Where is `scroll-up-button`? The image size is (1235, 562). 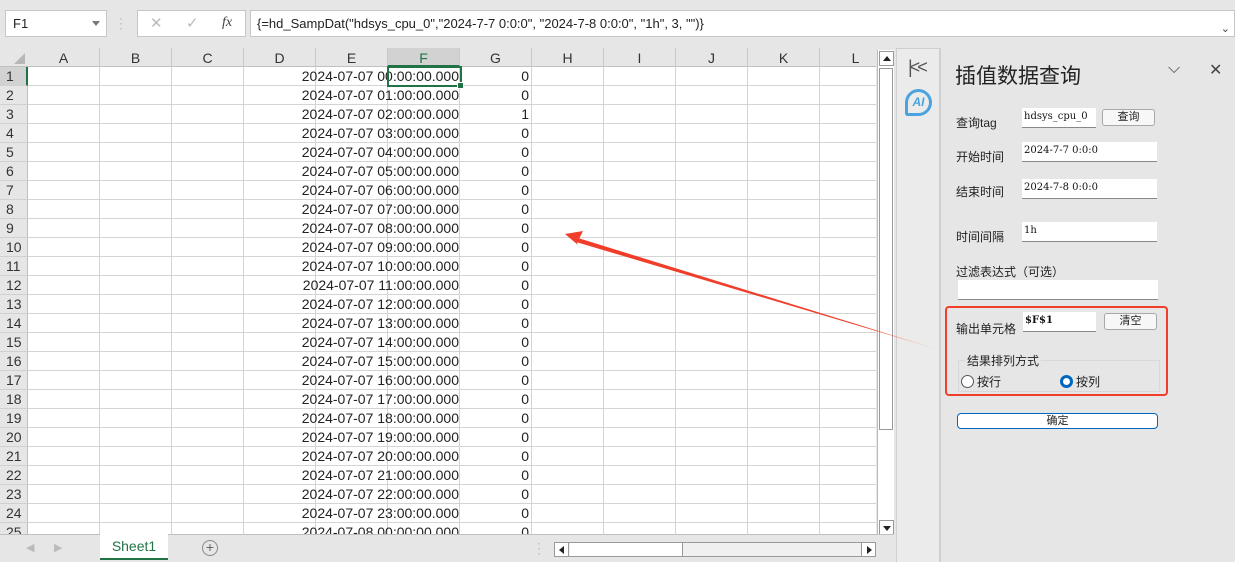 scroll-up-button is located at coordinates (886, 58).